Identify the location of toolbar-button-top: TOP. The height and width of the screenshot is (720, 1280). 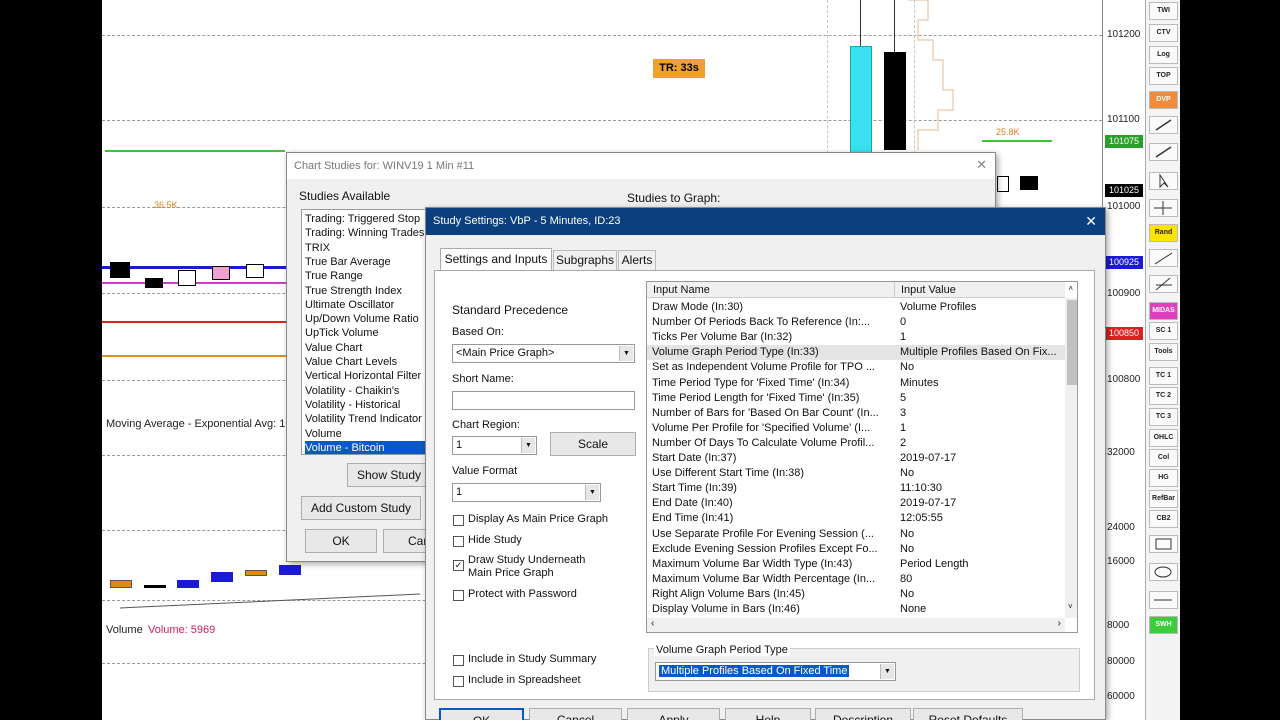
(1163, 76).